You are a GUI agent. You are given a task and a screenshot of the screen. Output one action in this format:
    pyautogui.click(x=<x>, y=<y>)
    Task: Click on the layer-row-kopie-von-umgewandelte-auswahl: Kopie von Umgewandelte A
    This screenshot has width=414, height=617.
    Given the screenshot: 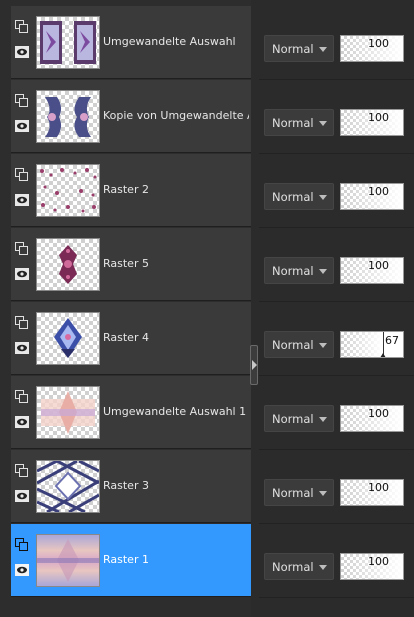 What is the action you would take?
    pyautogui.click(x=131, y=116)
    